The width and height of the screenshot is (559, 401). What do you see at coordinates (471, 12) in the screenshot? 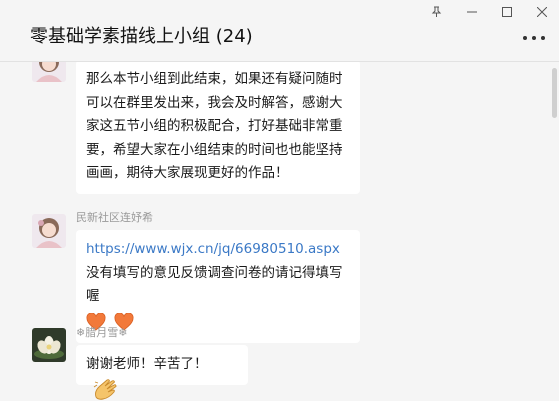
I see `minimize-icon` at bounding box center [471, 12].